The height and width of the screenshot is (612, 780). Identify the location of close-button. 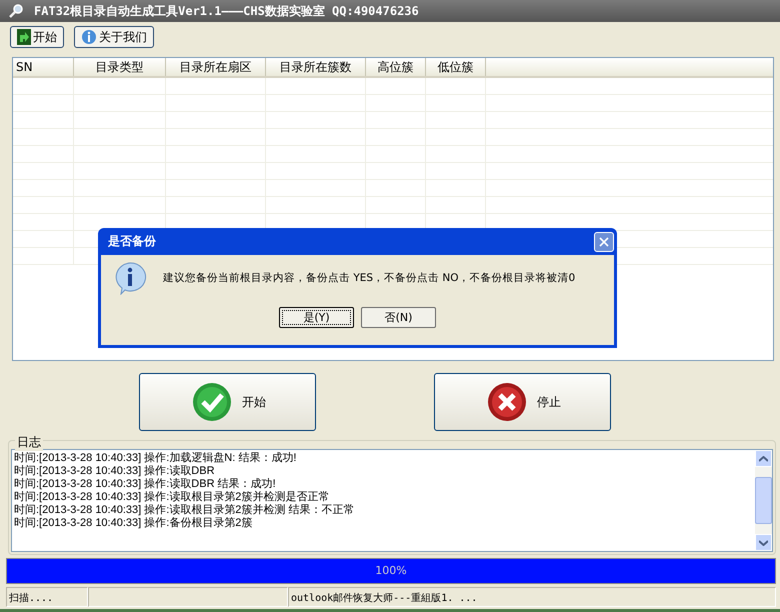
(604, 242).